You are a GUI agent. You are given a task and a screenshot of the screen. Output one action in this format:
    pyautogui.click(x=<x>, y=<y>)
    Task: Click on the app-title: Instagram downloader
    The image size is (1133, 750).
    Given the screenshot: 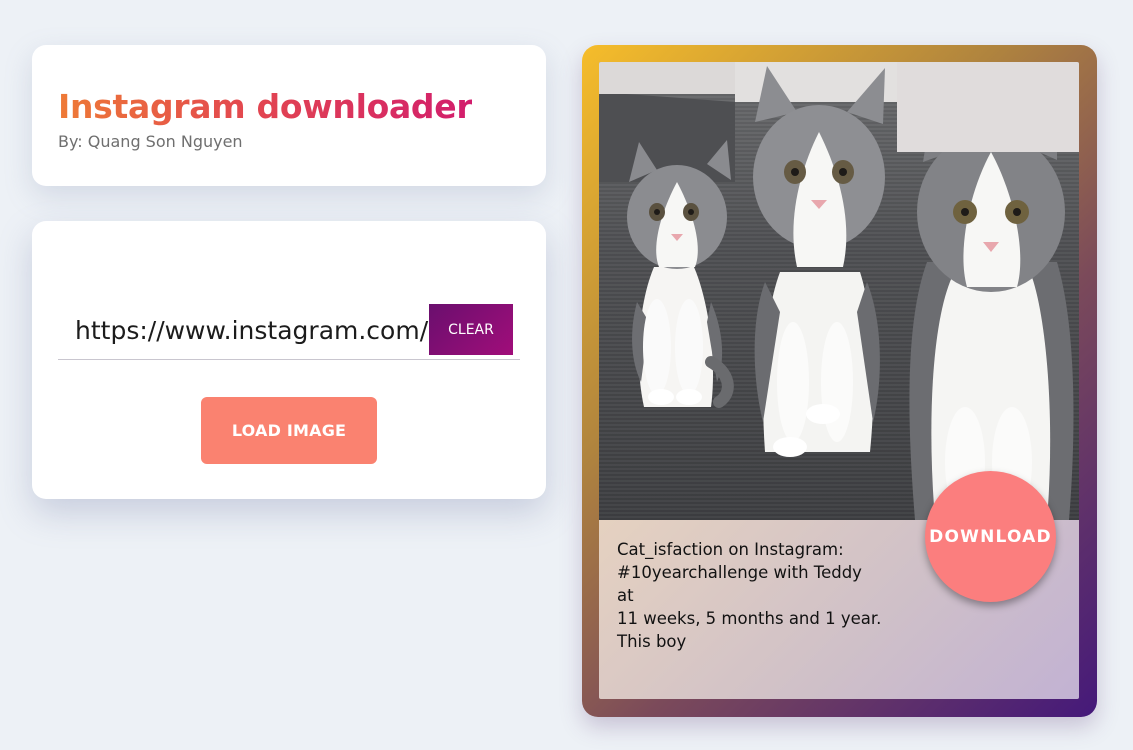 What is the action you would take?
    pyautogui.click(x=265, y=106)
    